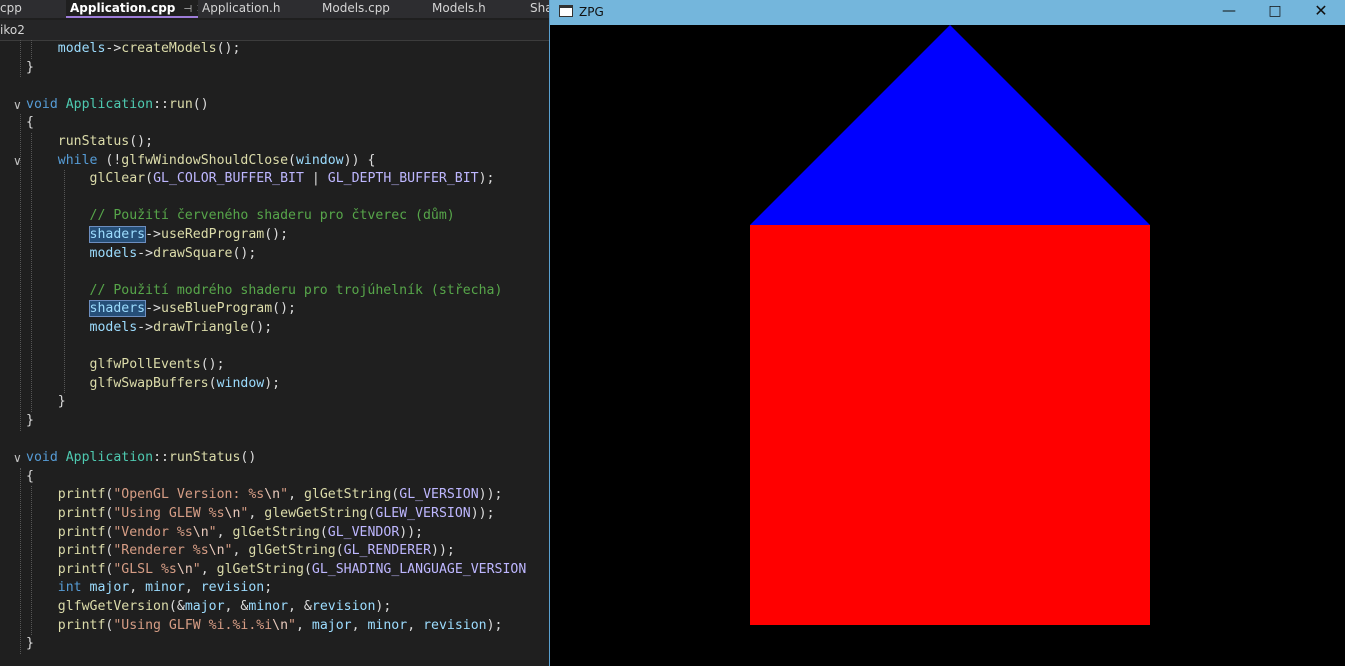  Describe the element at coordinates (947, 12) in the screenshot. I see `window-titlebar: ZPG — □ ✕` at that location.